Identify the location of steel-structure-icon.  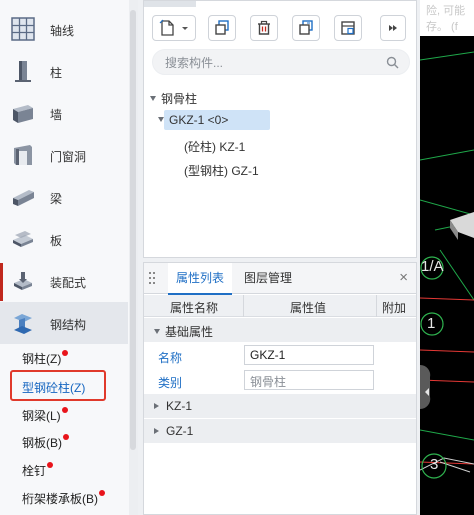
(23, 324).